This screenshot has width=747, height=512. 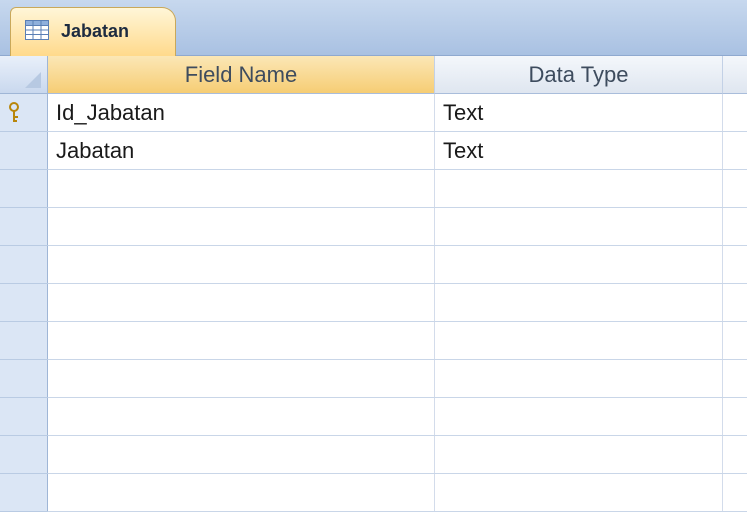 I want to click on column-header-data-type: Data Type, so click(x=579, y=75).